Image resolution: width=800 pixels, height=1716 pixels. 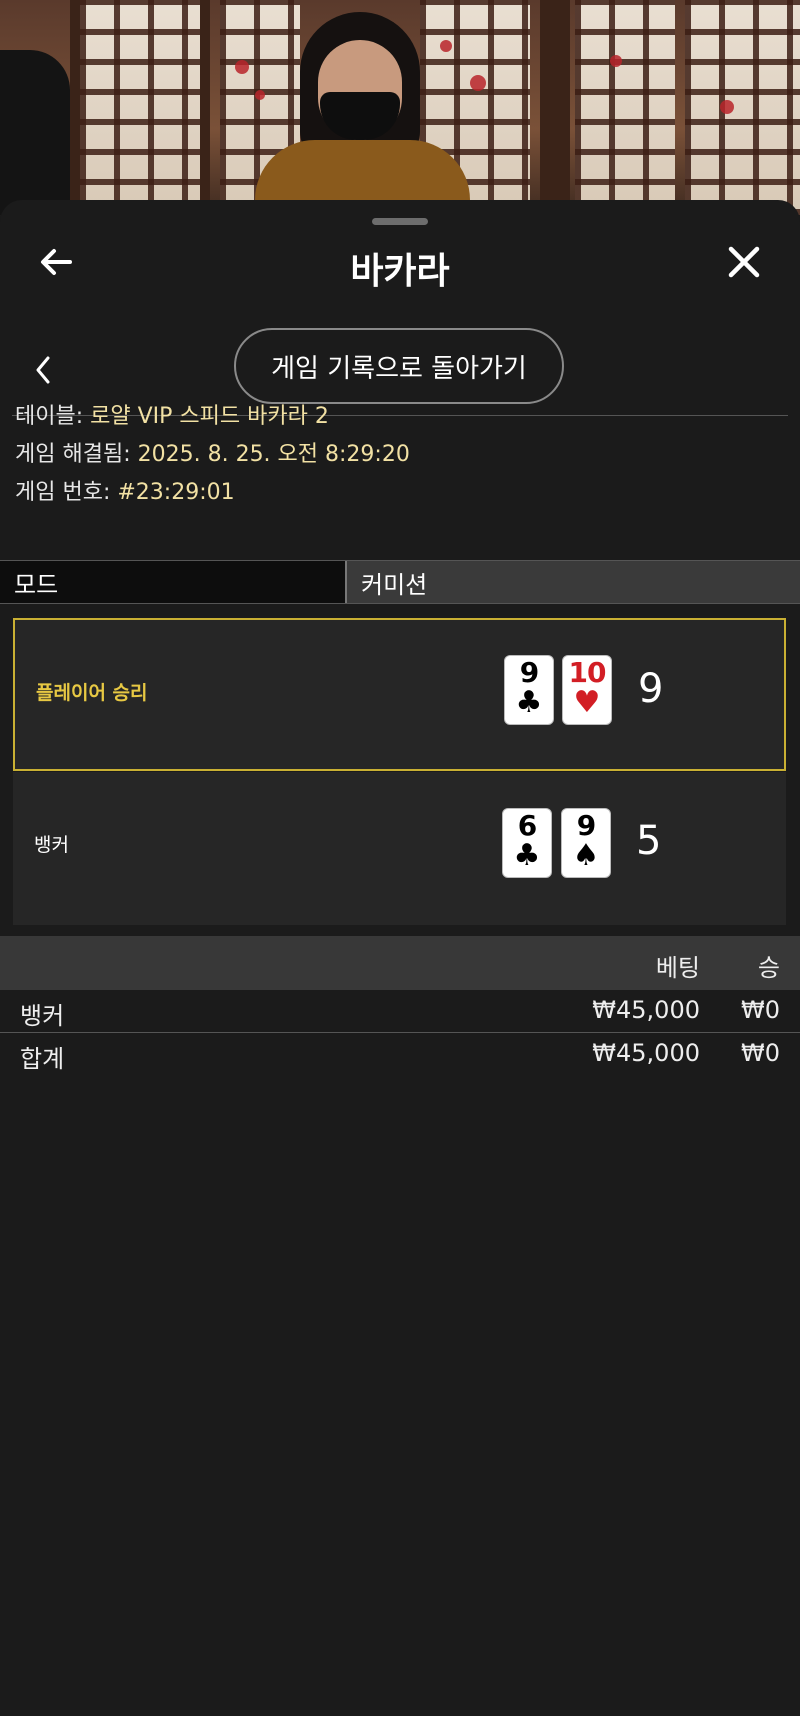 I want to click on tab-mode: 모드, so click(x=172, y=582).